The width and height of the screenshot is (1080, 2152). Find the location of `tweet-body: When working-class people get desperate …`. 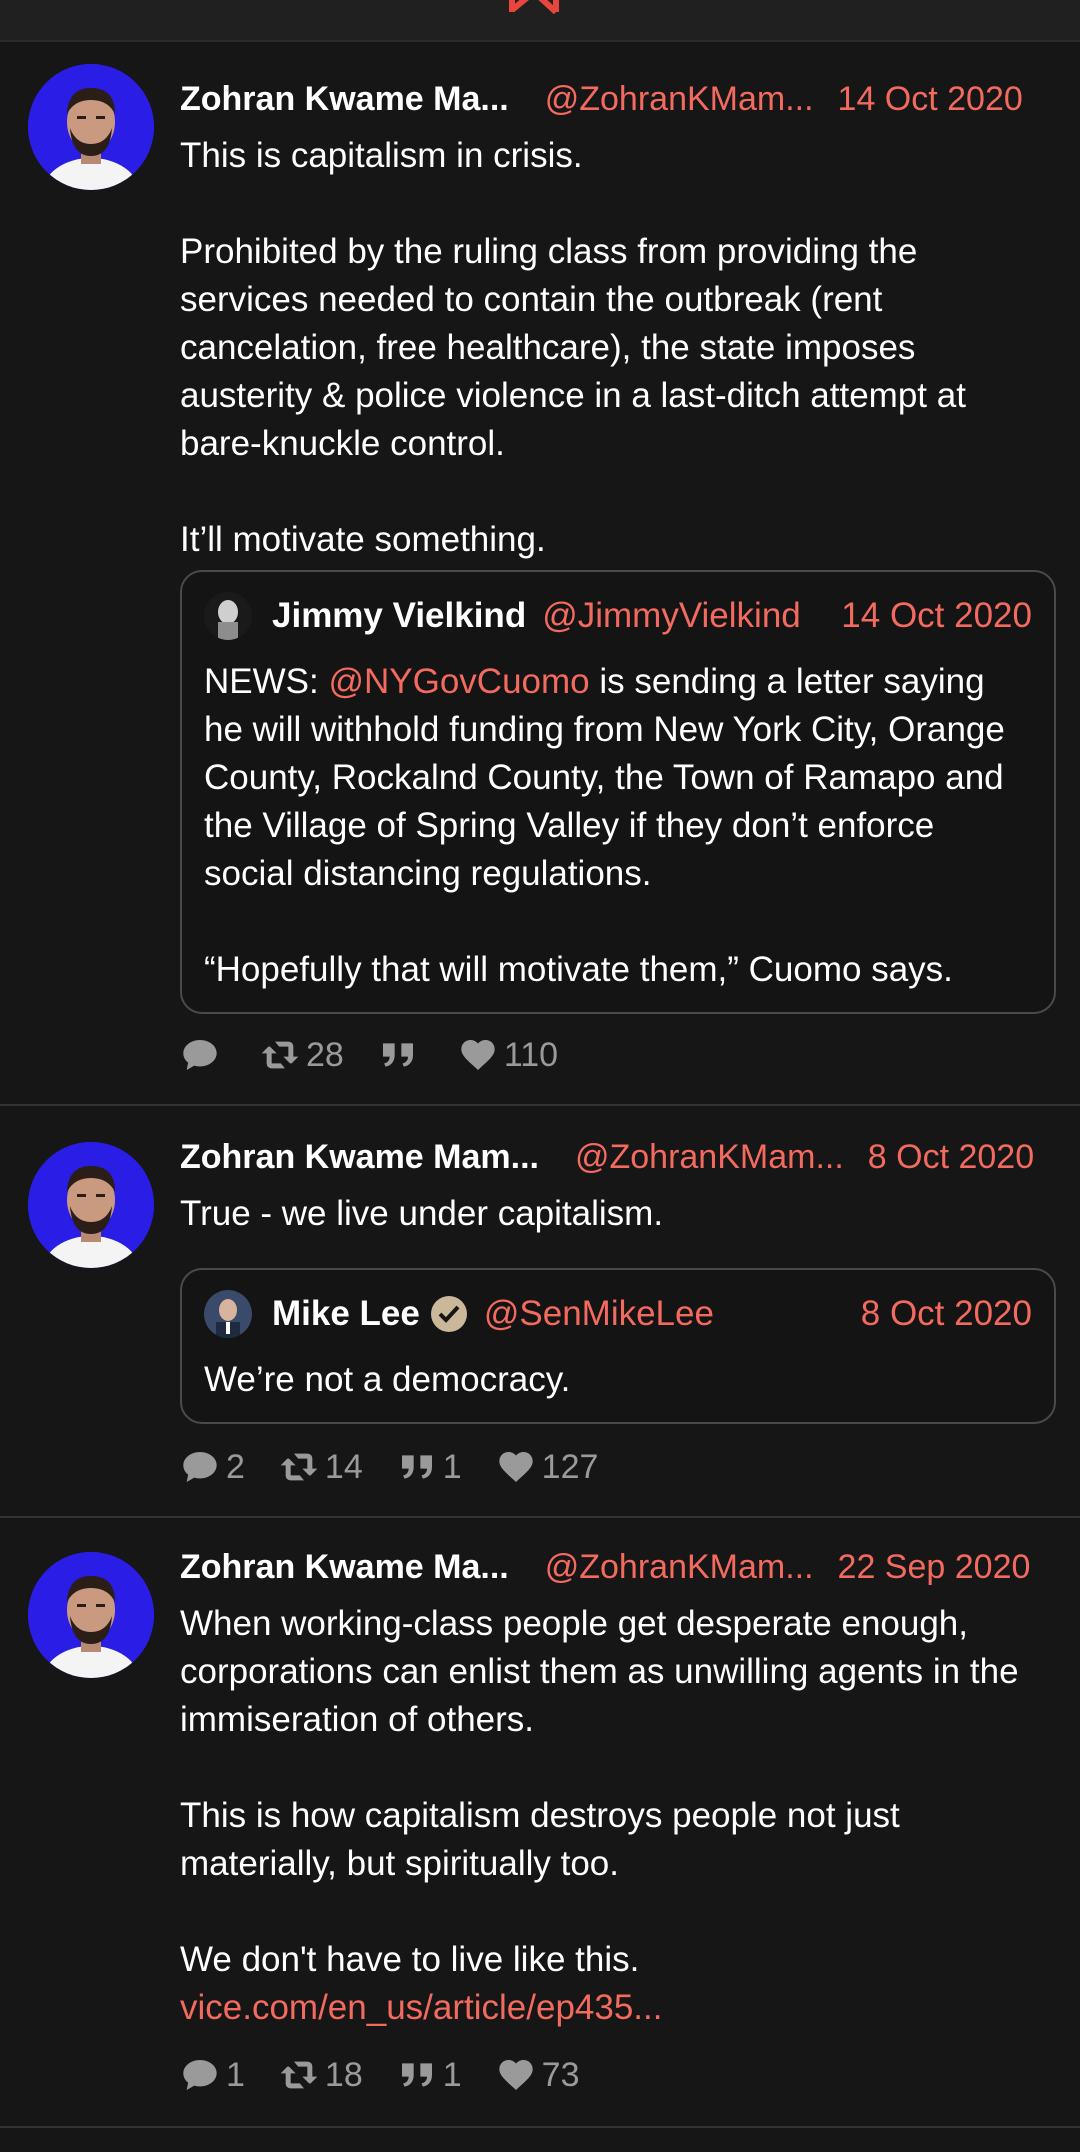

tweet-body: When working-class people get desperate … is located at coordinates (599, 1791).